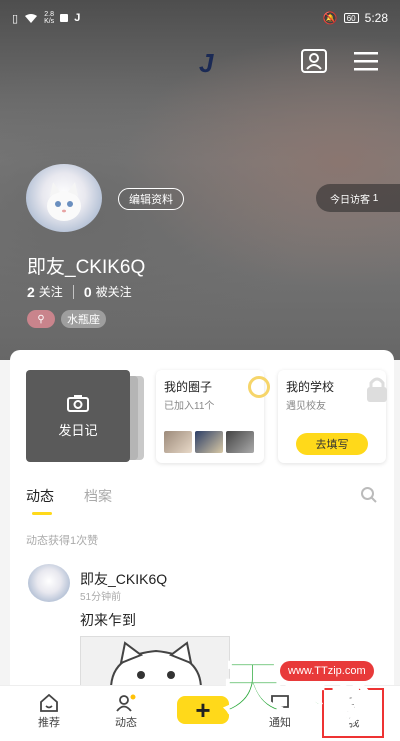 The width and height of the screenshot is (400, 741). I want to click on post-image, so click(155, 660).